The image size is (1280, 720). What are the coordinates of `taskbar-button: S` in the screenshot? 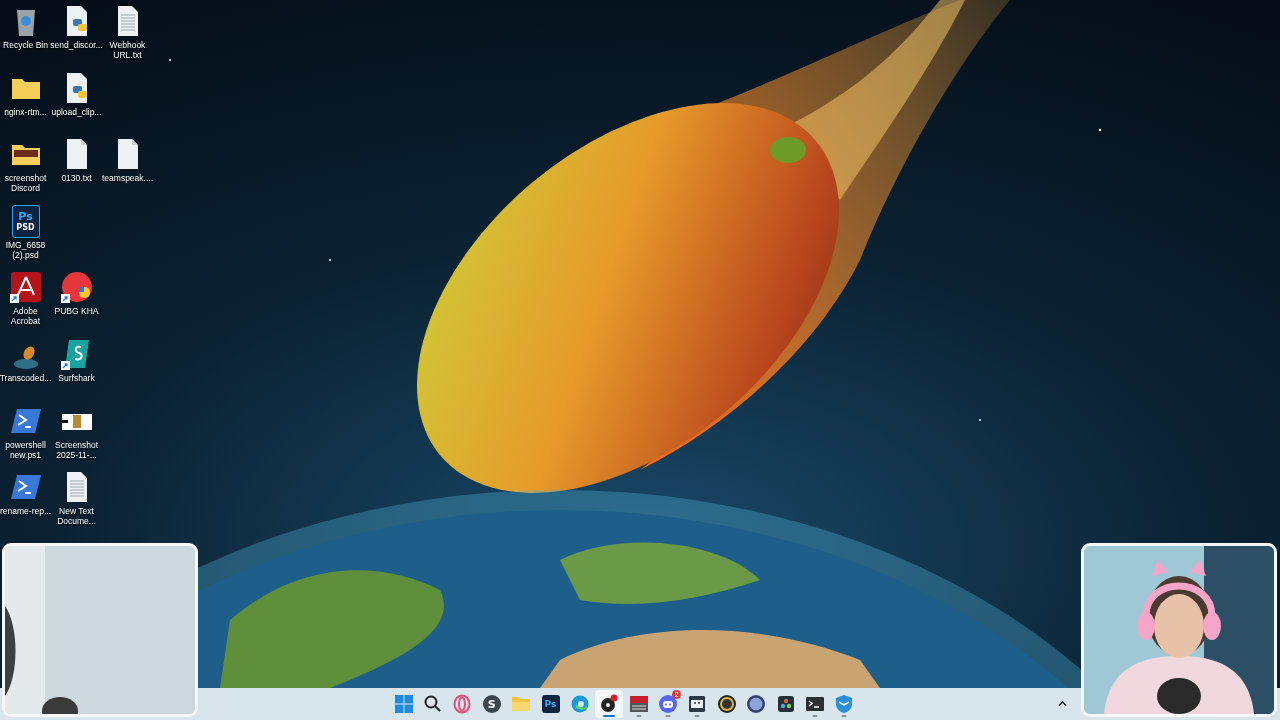 It's located at (491, 704).